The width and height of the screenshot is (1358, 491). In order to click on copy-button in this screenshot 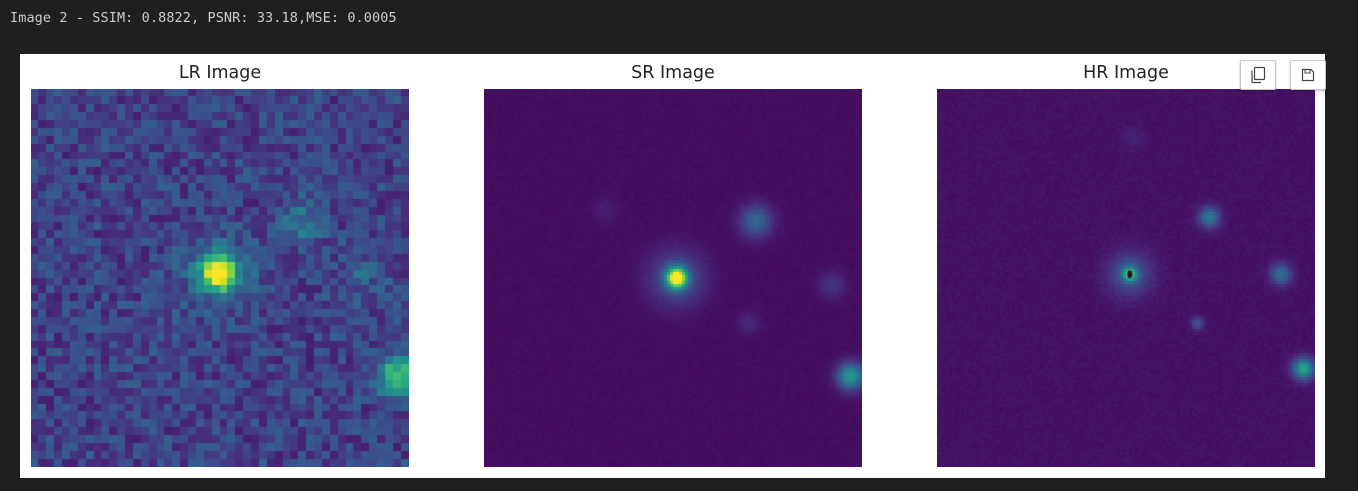, I will do `click(1258, 75)`.